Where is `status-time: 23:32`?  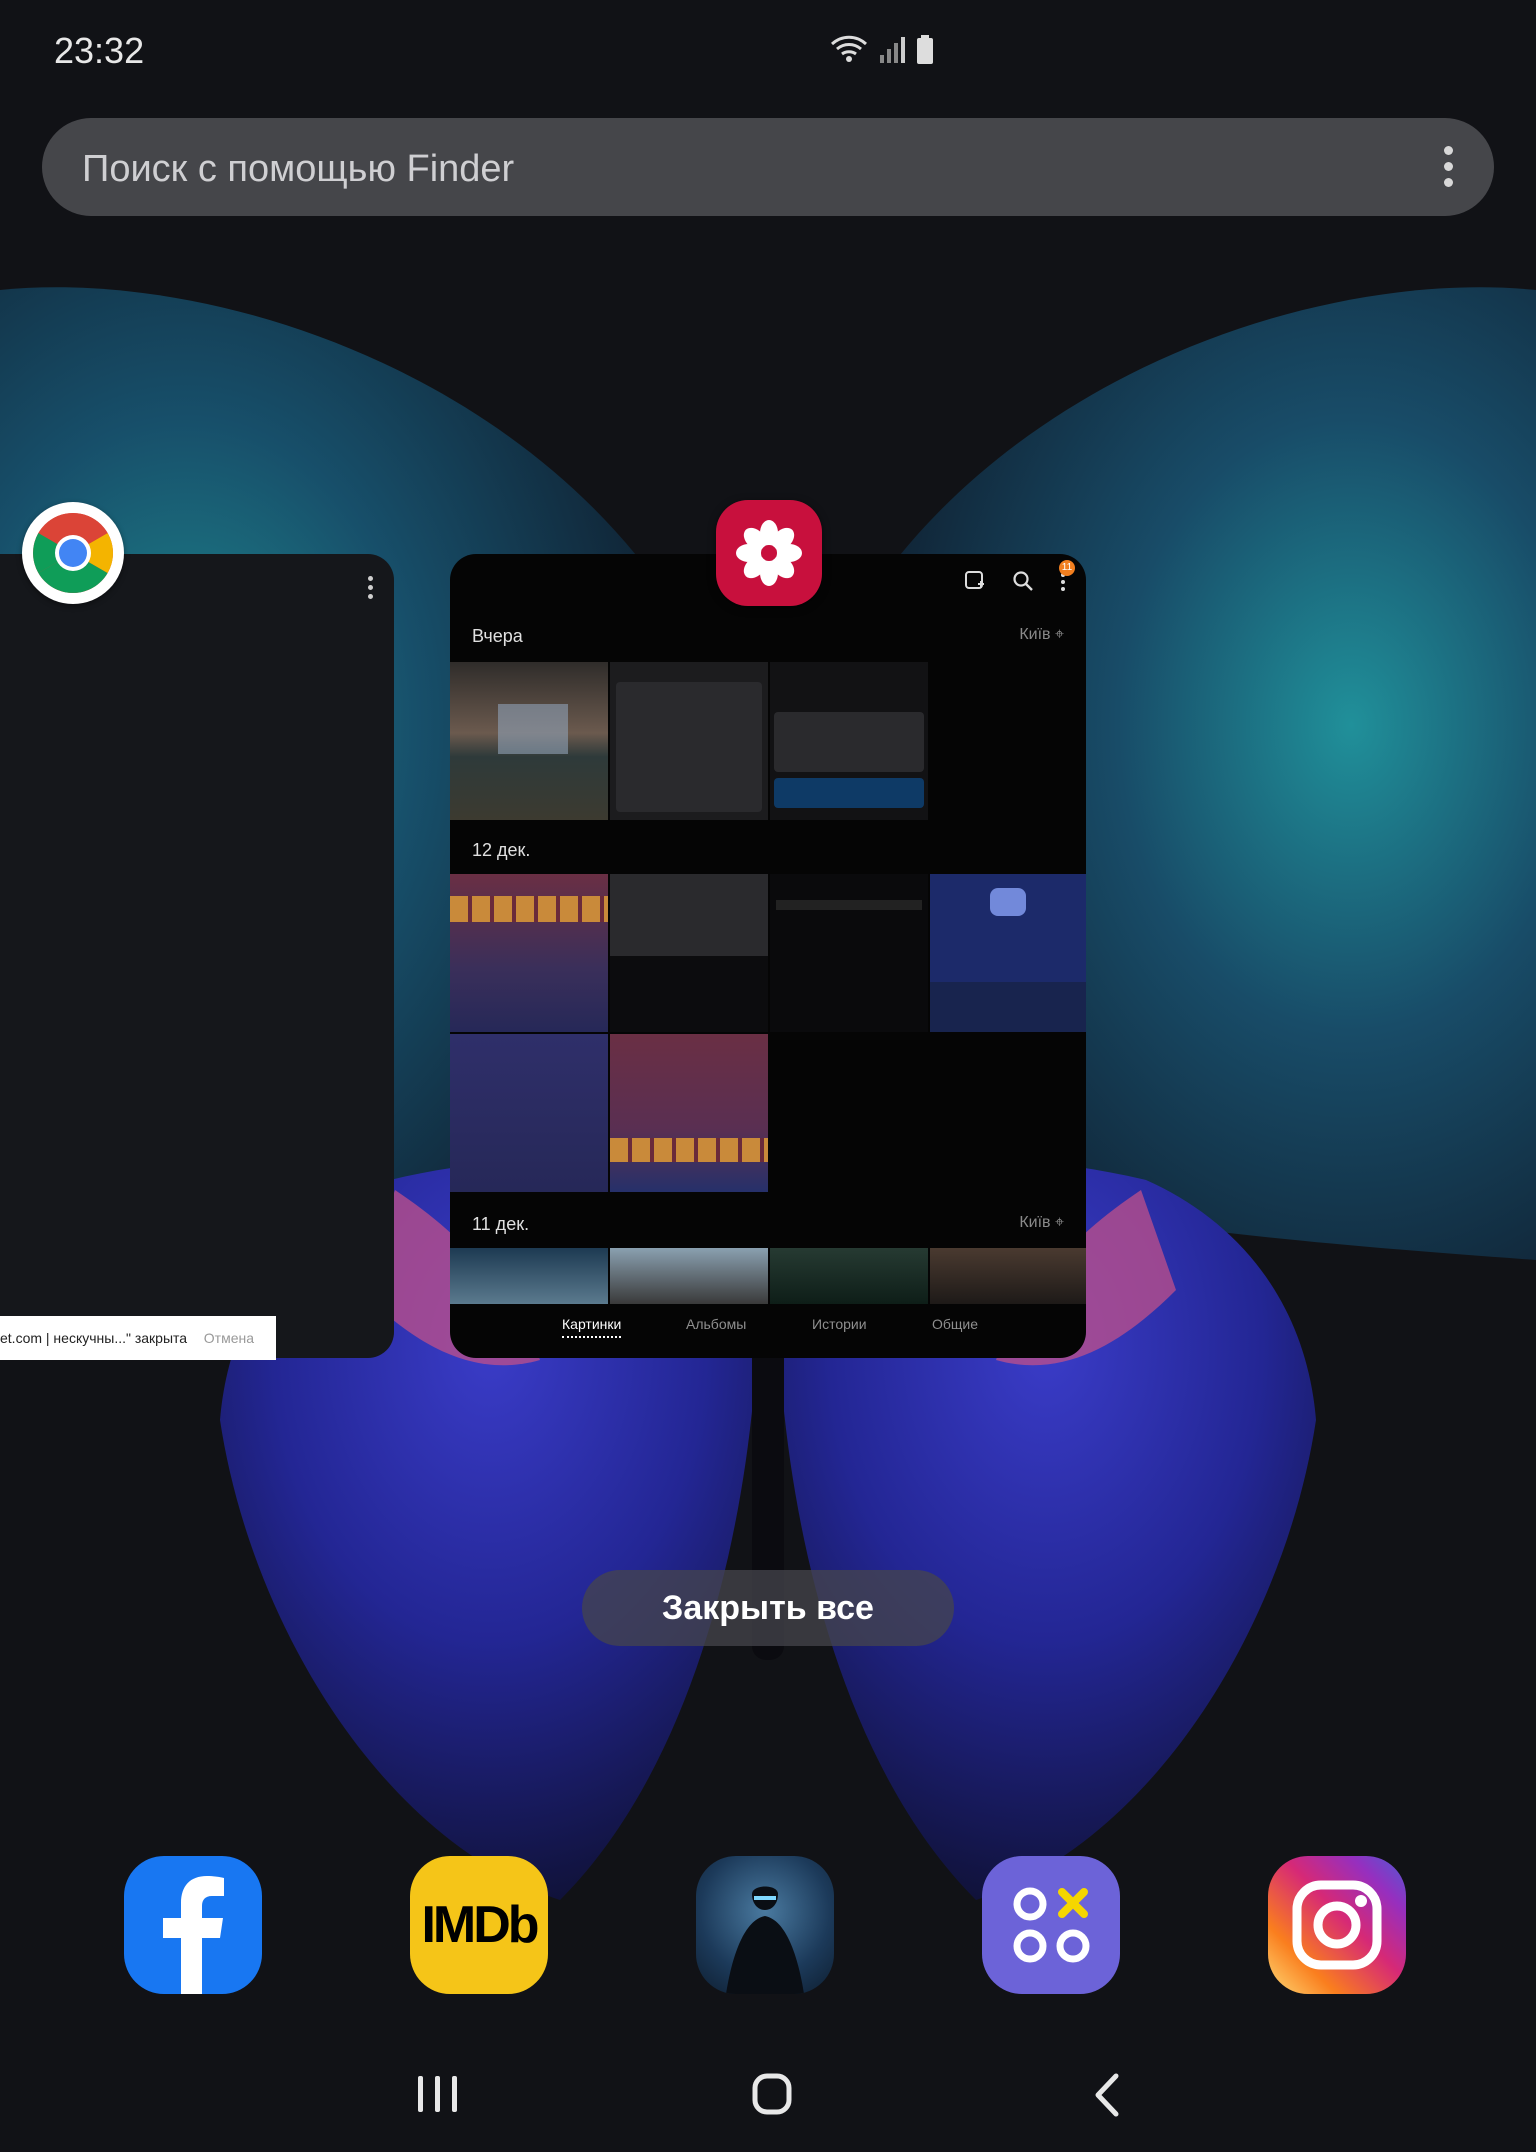
status-time: 23:32 is located at coordinates (99, 50).